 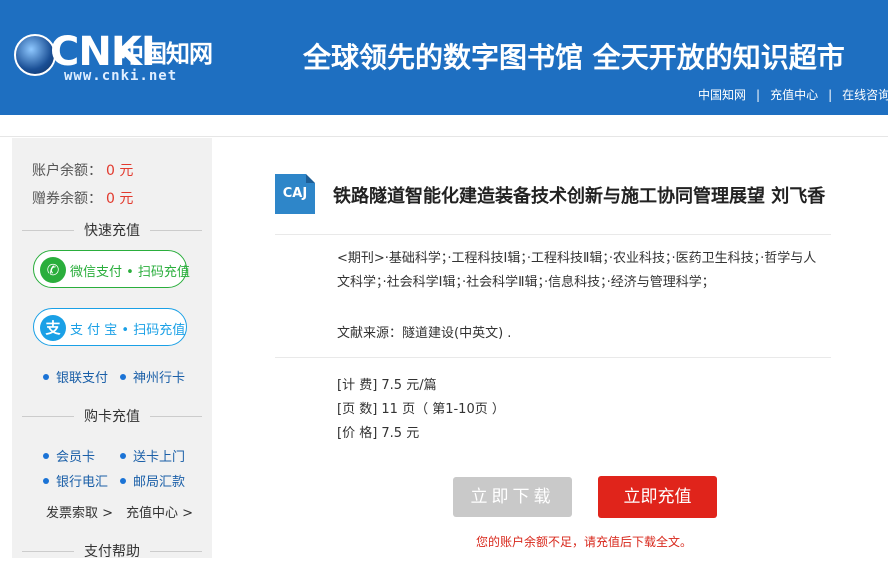 I want to click on document-title: 铁路隧道智能化建造装备技术创新与施工协同管理展望 刘飞香, so click(x=579, y=196).